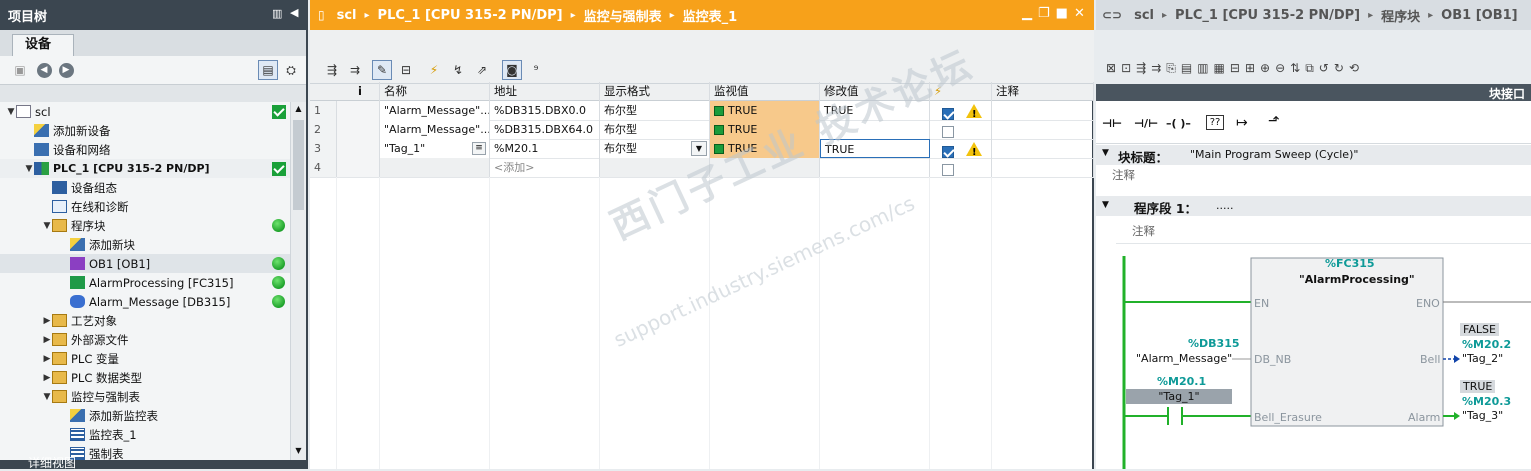  What do you see at coordinates (323, 110) in the screenshot?
I see `row-number: 1` at bounding box center [323, 110].